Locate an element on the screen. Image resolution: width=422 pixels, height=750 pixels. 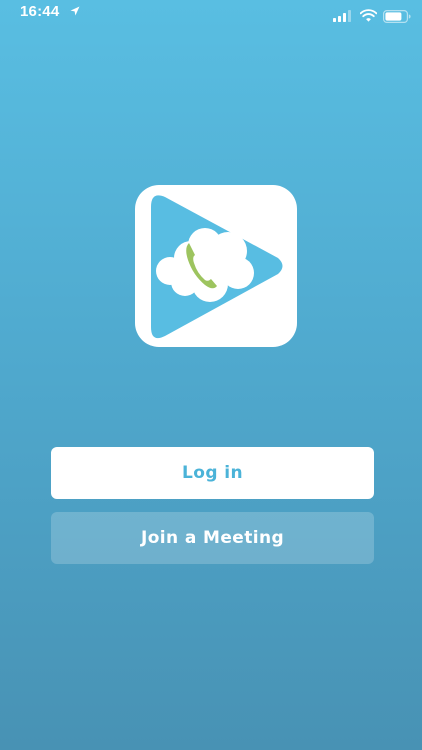
join-meeting-button: Join a Meeting is located at coordinates (212, 538).